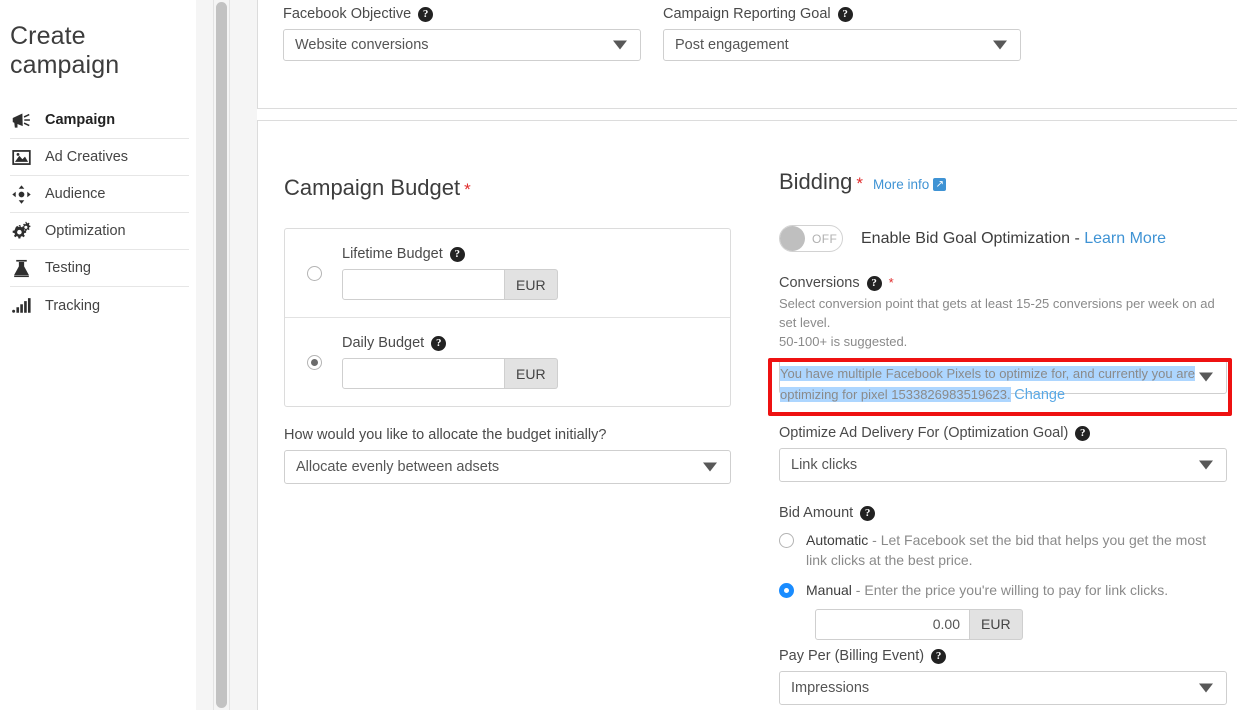 This screenshot has width=1237, height=710. What do you see at coordinates (811, 238) in the screenshot?
I see `bid-goal-optimization-toggle: OFF` at bounding box center [811, 238].